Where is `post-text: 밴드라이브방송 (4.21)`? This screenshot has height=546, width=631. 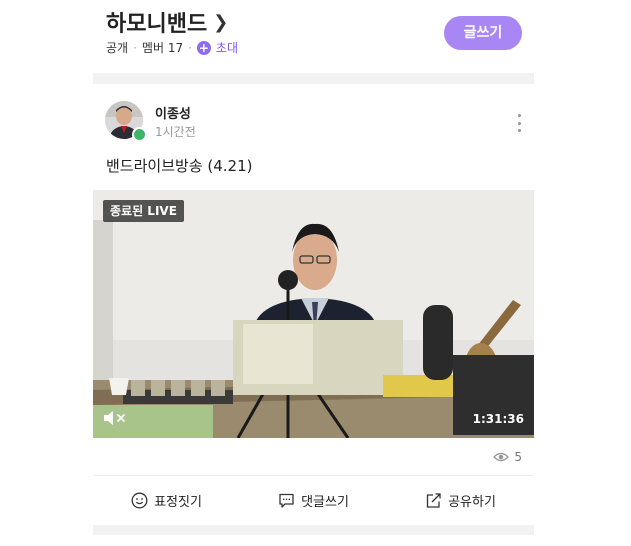 post-text: 밴드라이브방송 (4.21) is located at coordinates (179, 166).